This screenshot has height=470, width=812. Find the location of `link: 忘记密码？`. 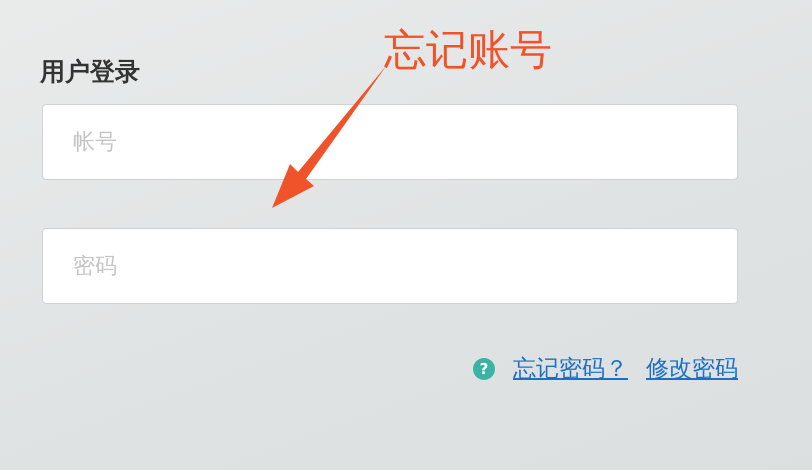

link: 忘记密码？ is located at coordinates (570, 369).